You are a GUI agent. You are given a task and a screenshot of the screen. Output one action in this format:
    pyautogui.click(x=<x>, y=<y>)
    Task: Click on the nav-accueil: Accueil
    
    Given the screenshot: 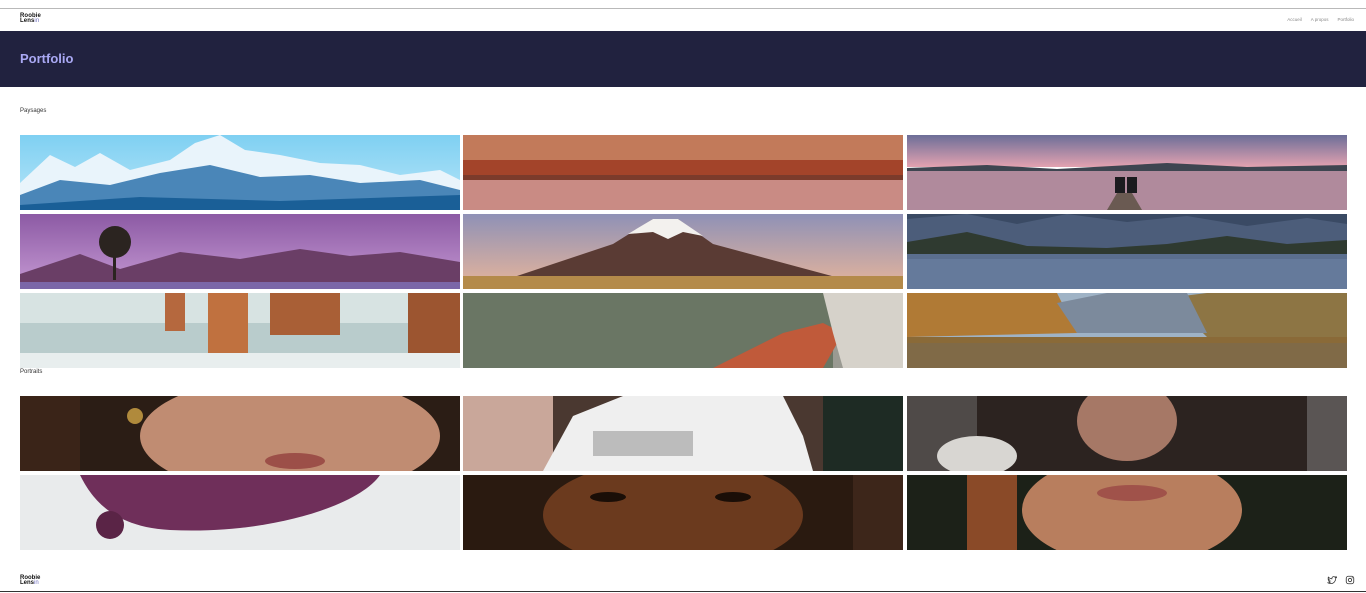 What is the action you would take?
    pyautogui.click(x=1294, y=19)
    